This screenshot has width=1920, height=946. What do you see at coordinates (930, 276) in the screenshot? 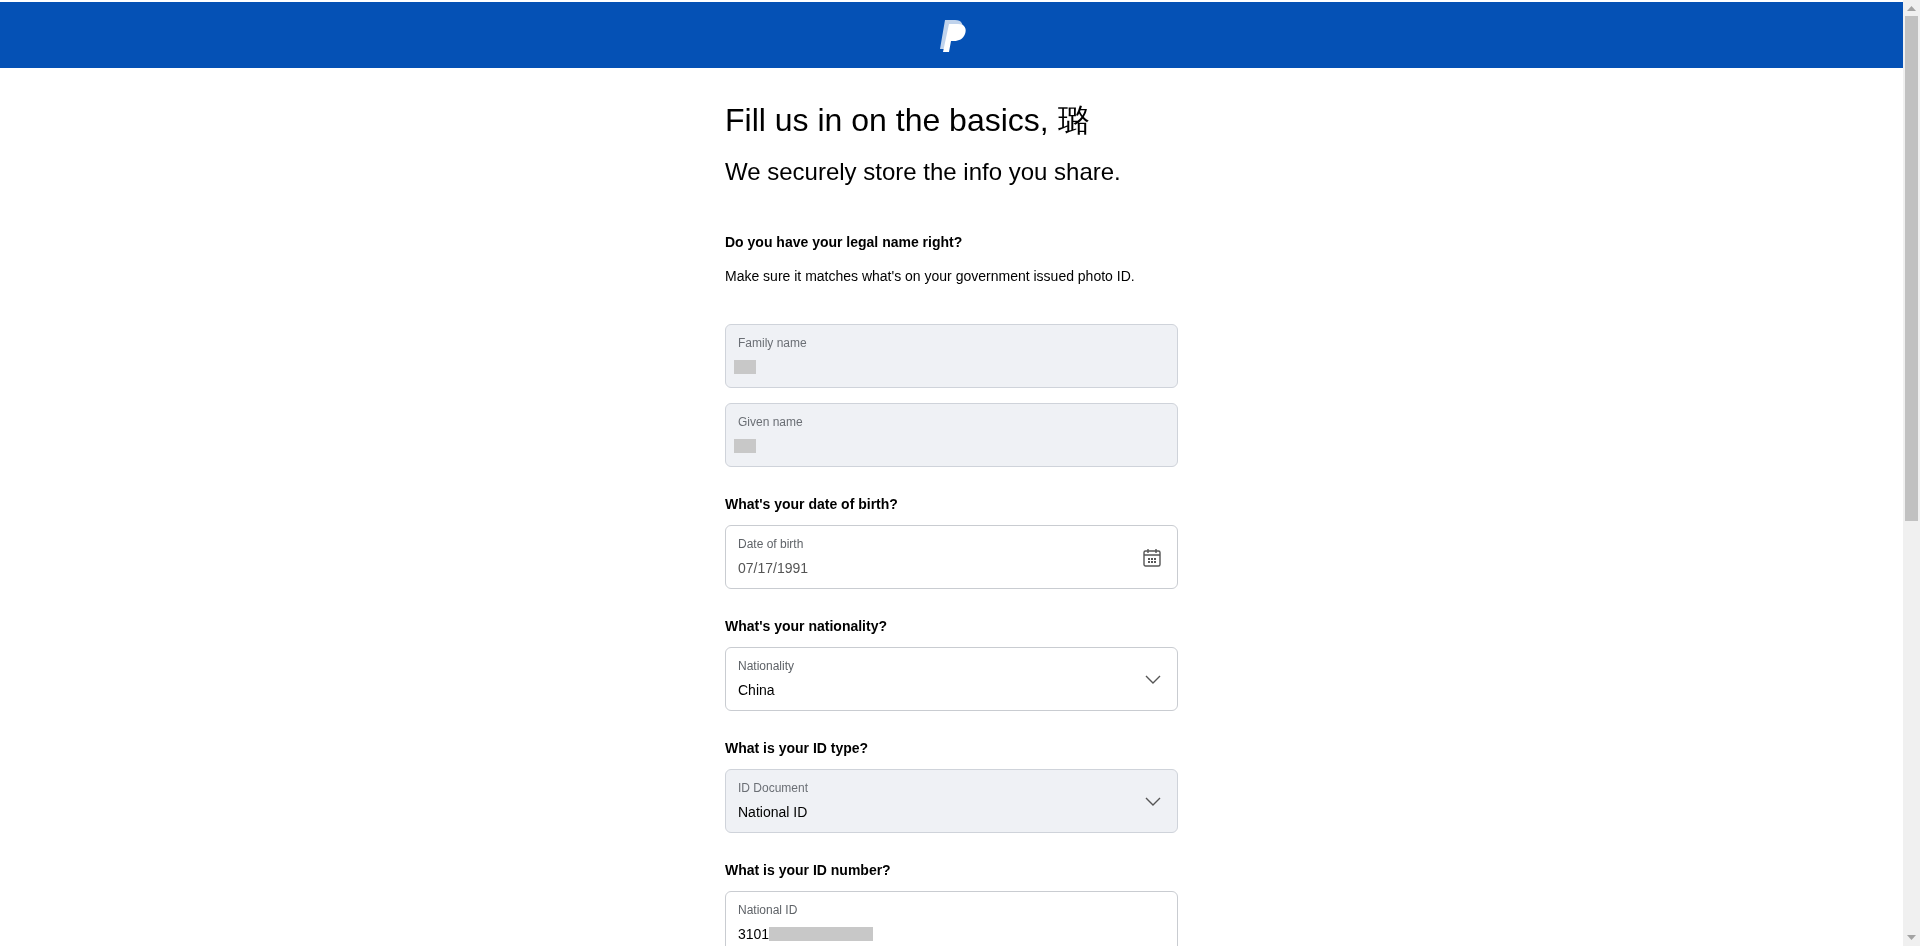
I see `help-text: Make sure it matches what's on your government issued photo ID.` at bounding box center [930, 276].